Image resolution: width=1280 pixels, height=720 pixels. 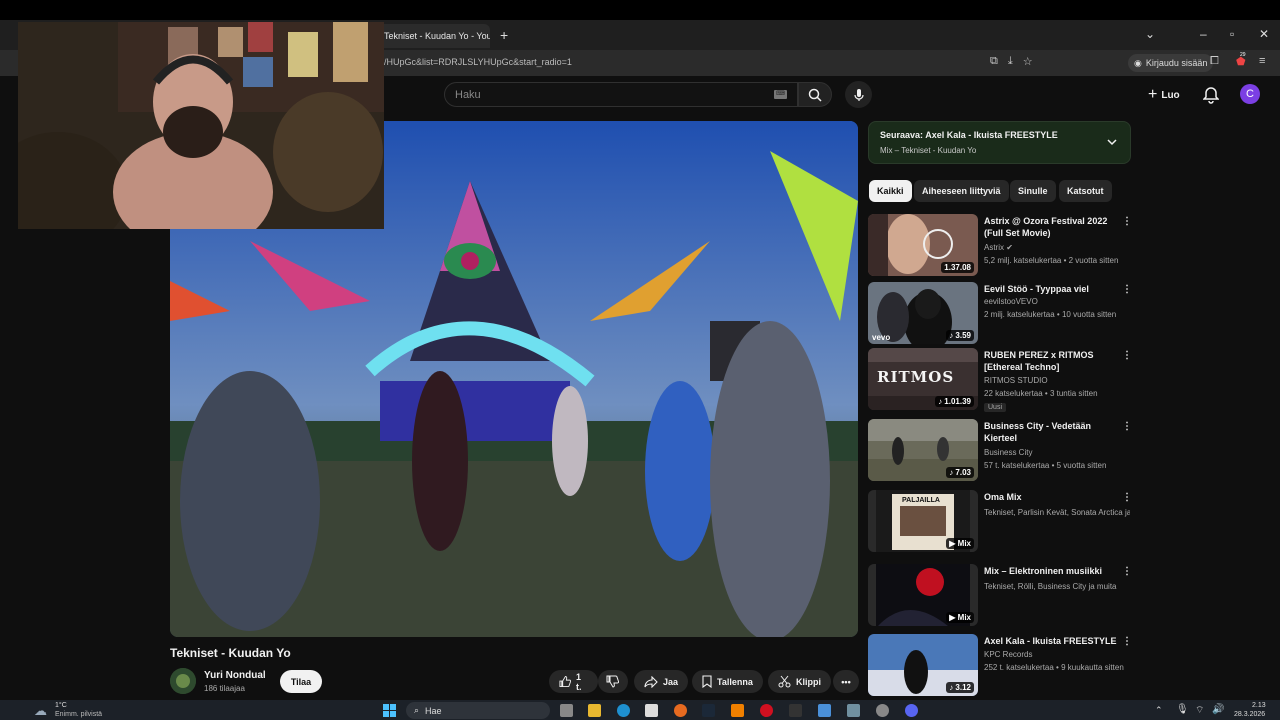 What do you see at coordinates (1259, 705) in the screenshot?
I see `clock-time: 2.13` at bounding box center [1259, 705].